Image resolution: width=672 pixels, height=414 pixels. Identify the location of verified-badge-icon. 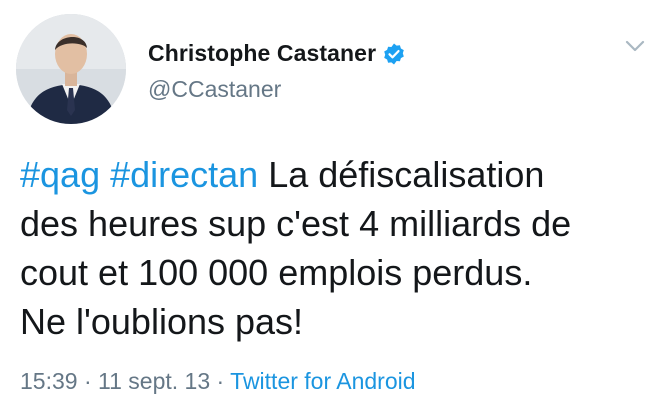
(394, 54).